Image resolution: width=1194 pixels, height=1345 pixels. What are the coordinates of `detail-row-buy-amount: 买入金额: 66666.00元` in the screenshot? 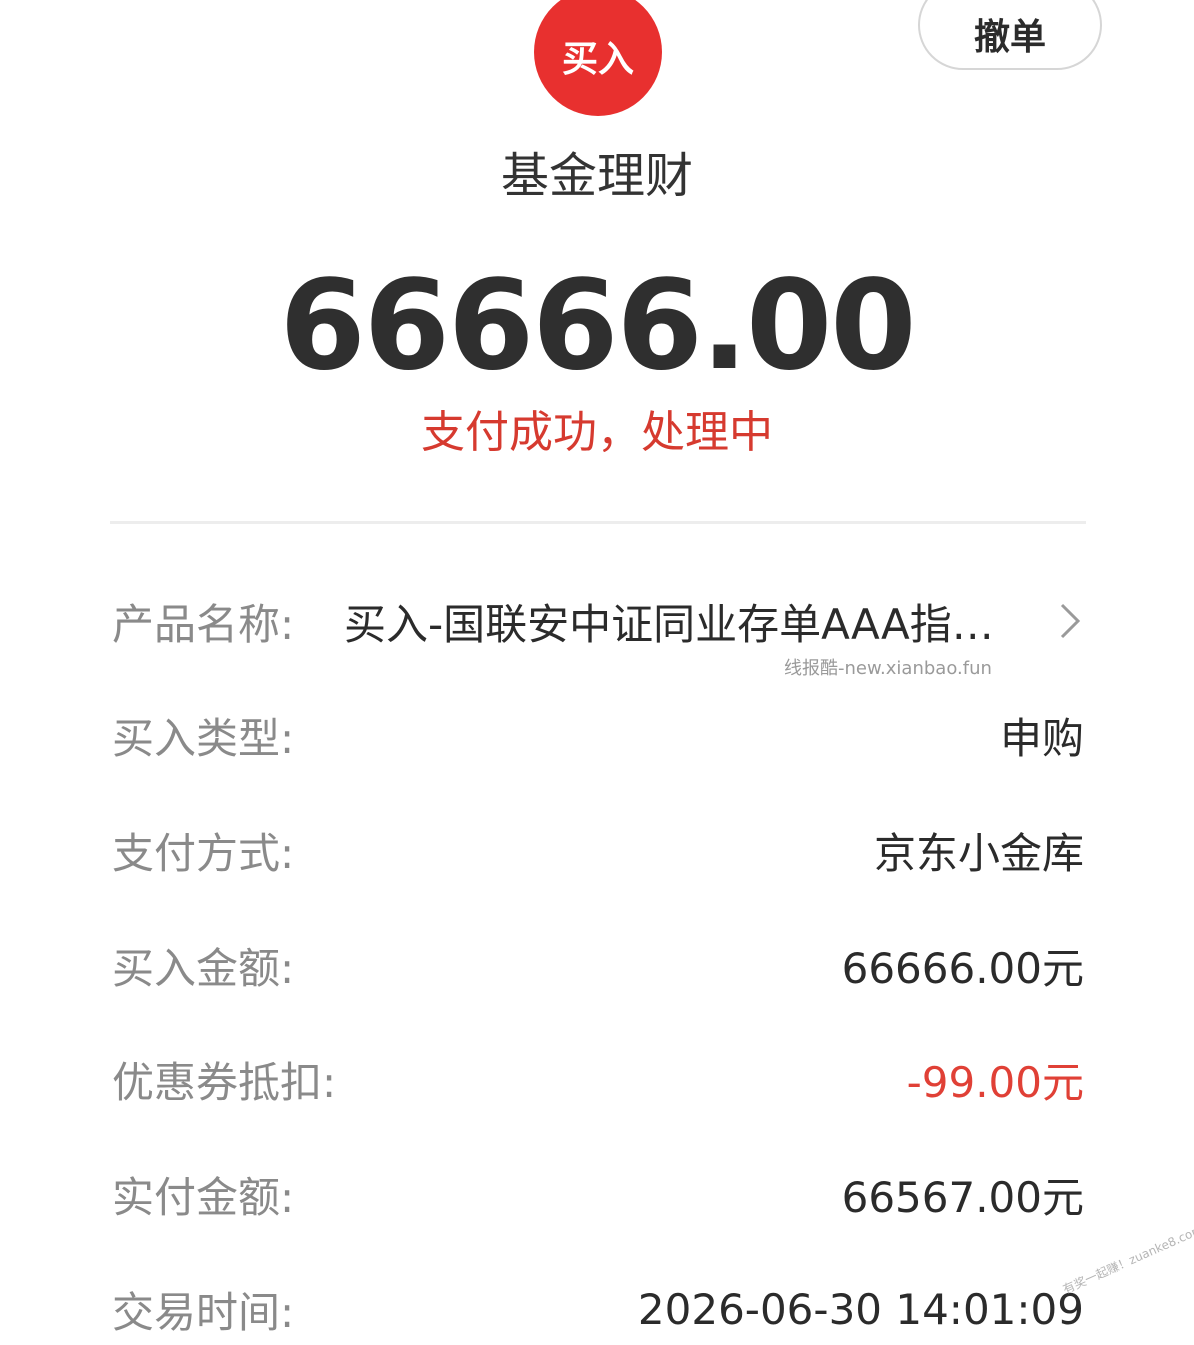 It's located at (598, 965).